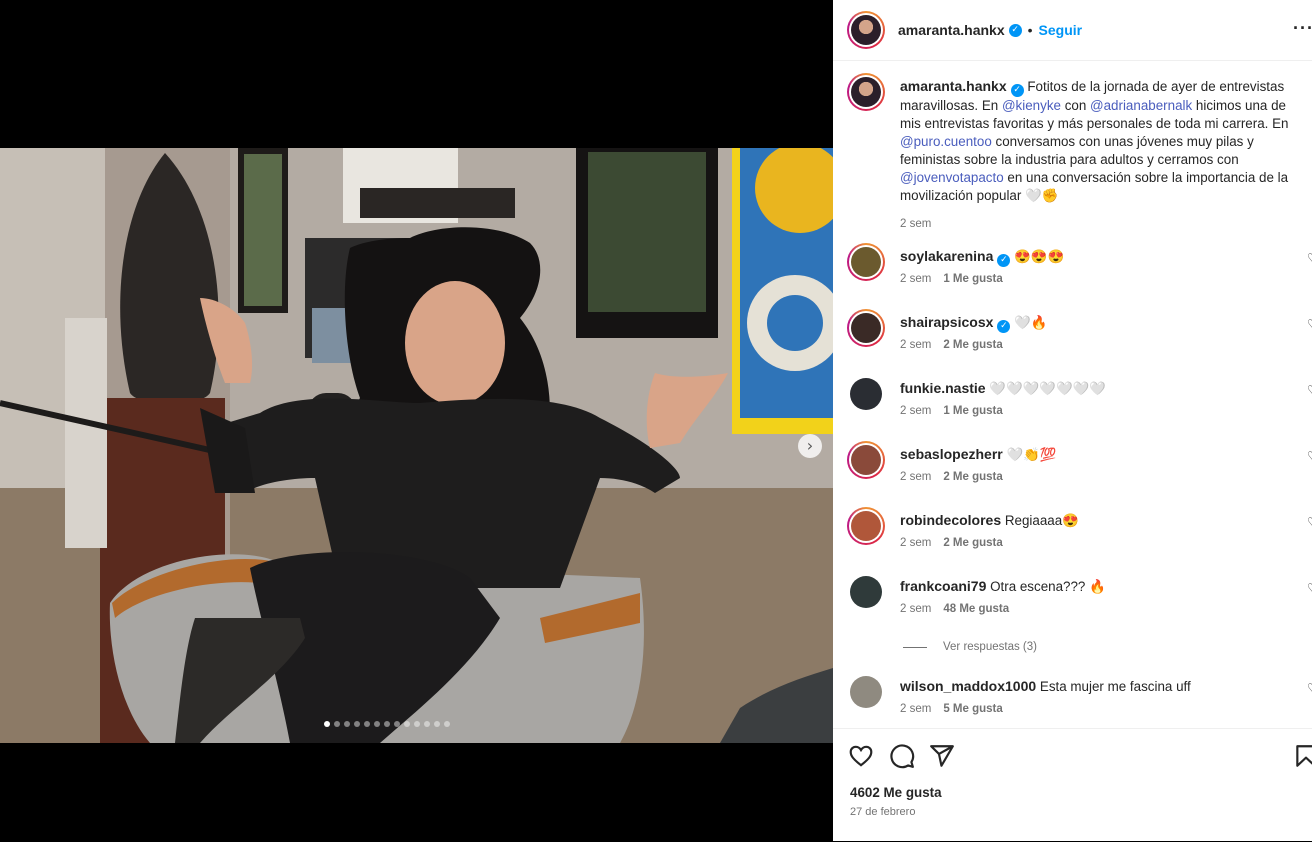 This screenshot has width=1312, height=842. I want to click on carousel-dots, so click(387, 724).